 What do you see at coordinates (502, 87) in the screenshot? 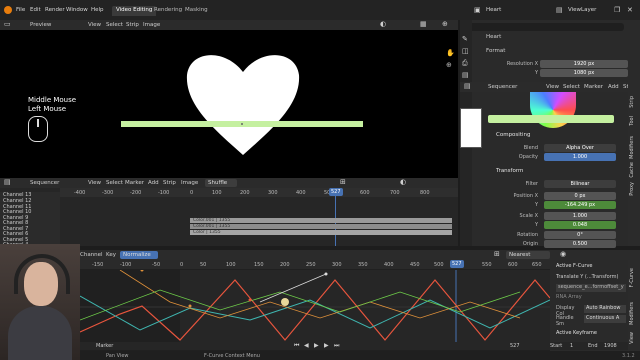
I see `seq-sidebar-label: Sequencer` at bounding box center [502, 87].